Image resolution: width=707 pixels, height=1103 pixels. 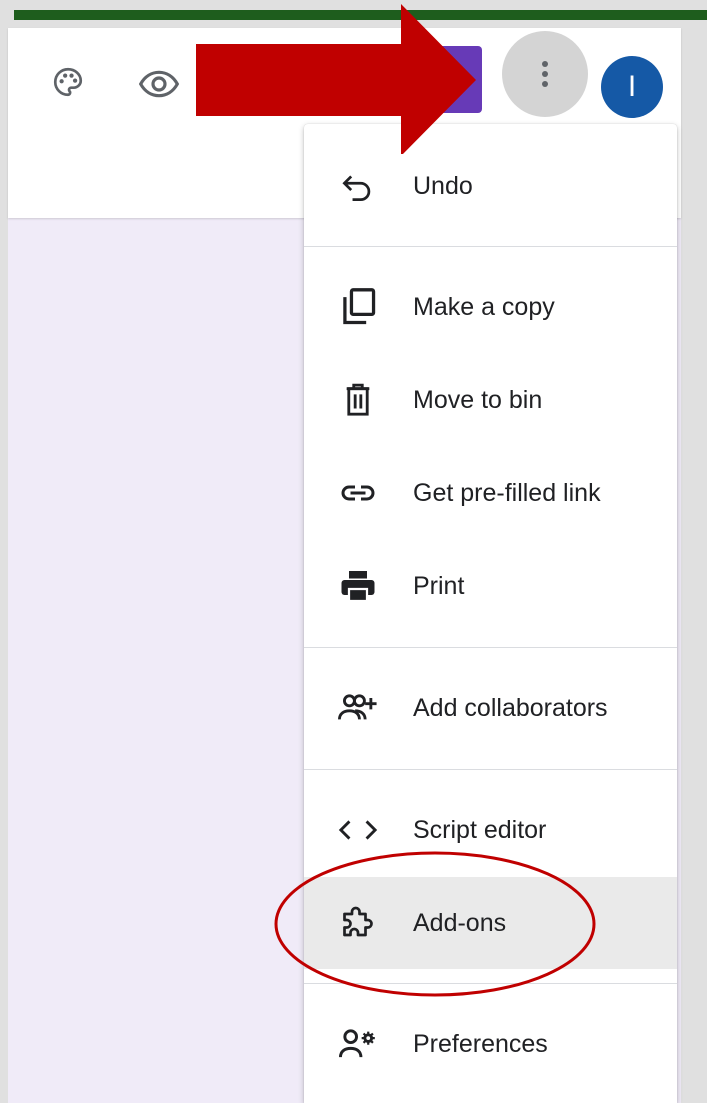 I want to click on menu-item-label: Get pre-filled link, so click(x=507, y=492).